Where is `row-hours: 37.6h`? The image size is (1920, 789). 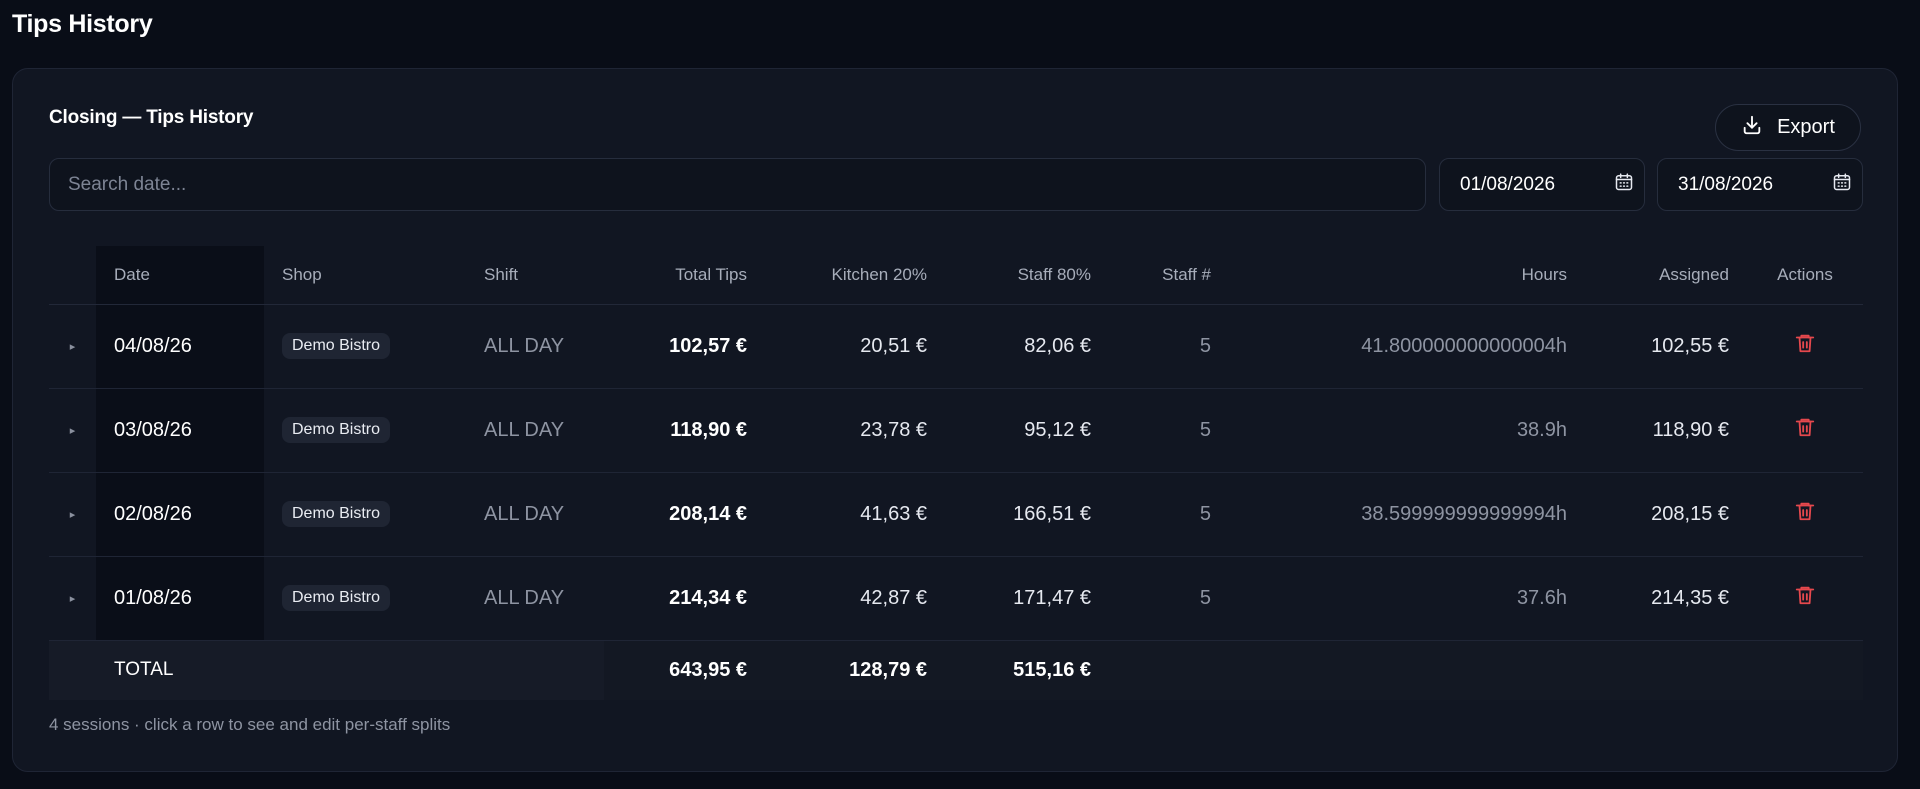
row-hours: 37.6h is located at coordinates (1407, 598).